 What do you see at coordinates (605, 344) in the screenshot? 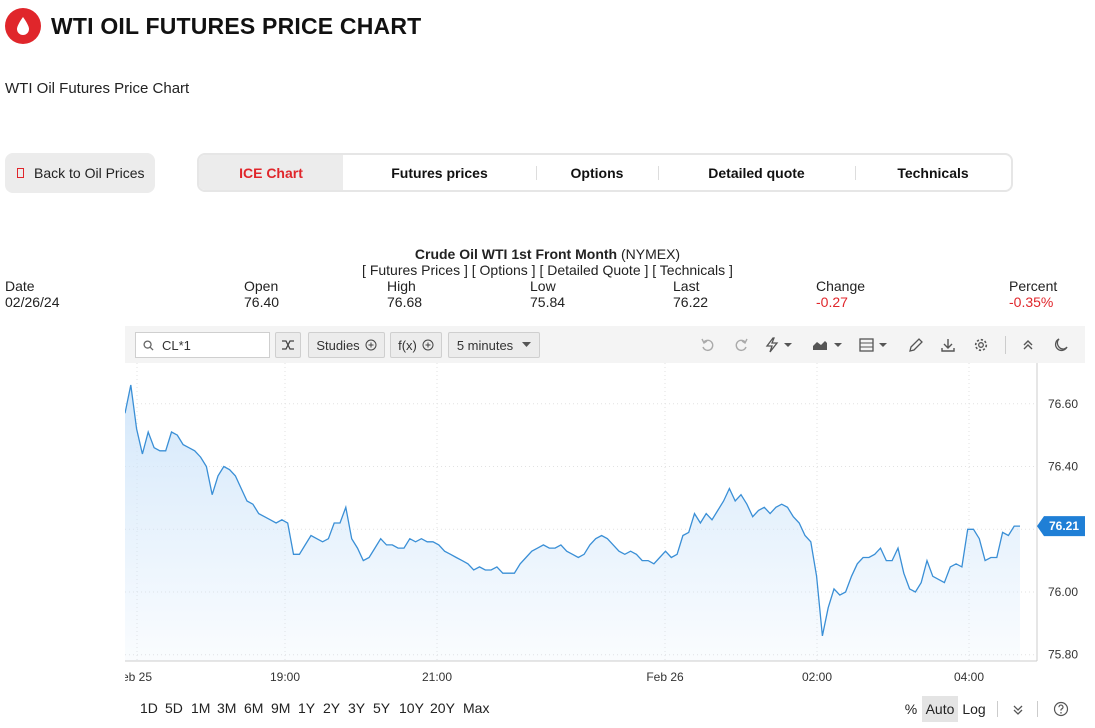
I see `chart-toolbar: CL*1 Studies f(x) 5 minutes` at bounding box center [605, 344].